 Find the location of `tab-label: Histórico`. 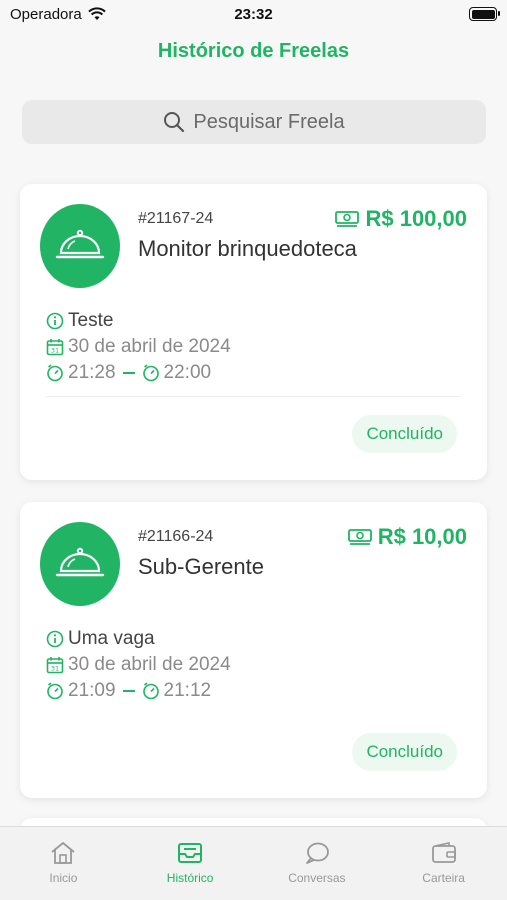

tab-label: Histórico is located at coordinates (190, 878).